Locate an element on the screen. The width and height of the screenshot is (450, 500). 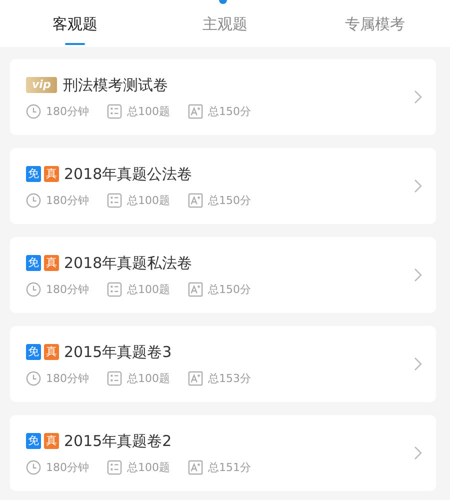
exam-title: 2015年真题卷2 is located at coordinates (118, 441).